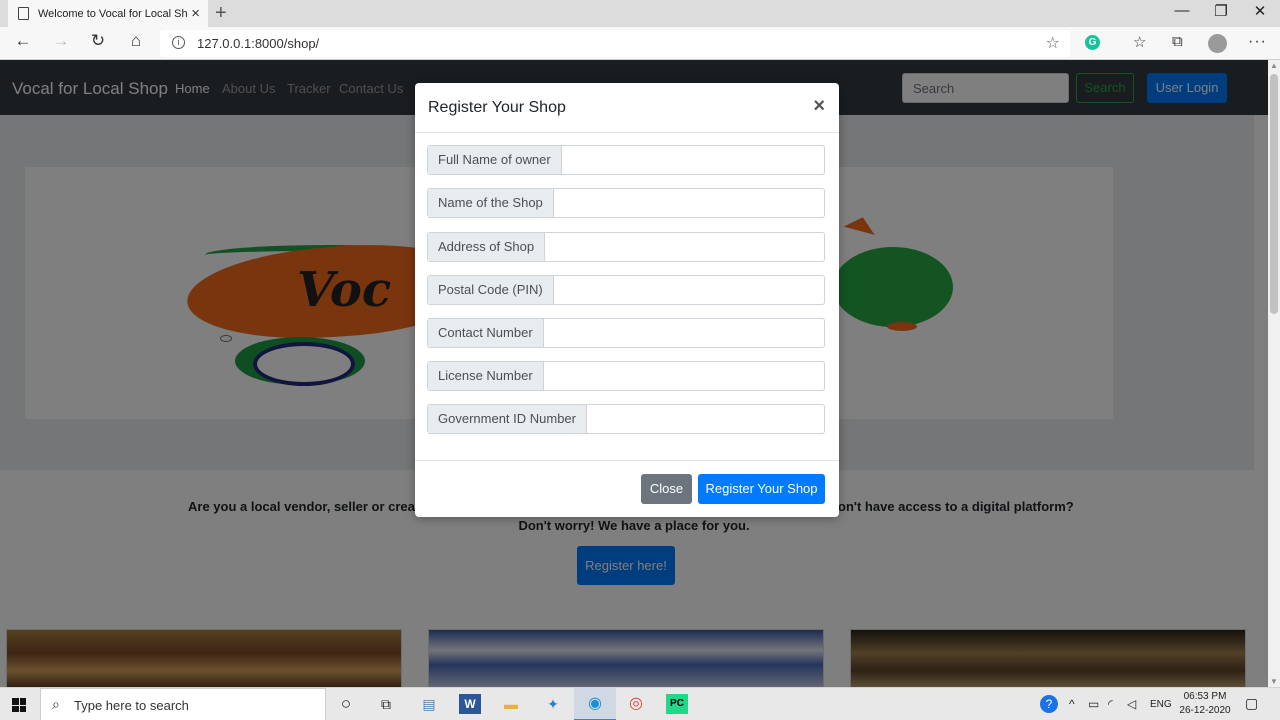 This screenshot has width=1280, height=720. I want to click on file-explorer-icon: ▬, so click(511, 704).